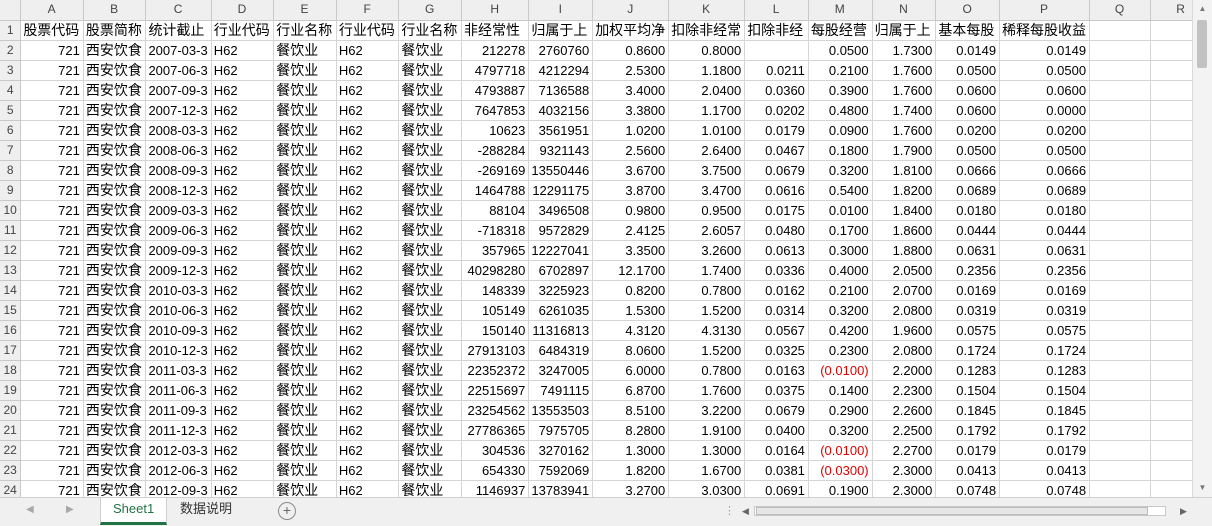 The width and height of the screenshot is (1212, 526). What do you see at coordinates (561, 210) in the screenshot?
I see `cell: 3496508` at bounding box center [561, 210].